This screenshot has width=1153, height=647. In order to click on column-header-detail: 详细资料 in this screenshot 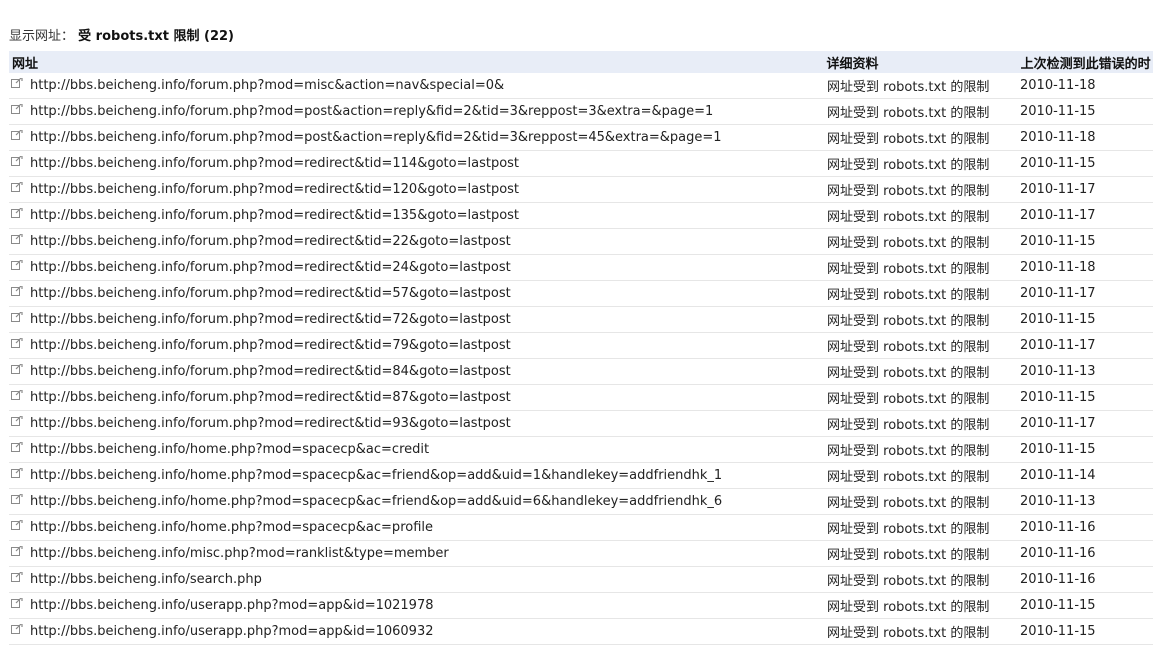, I will do `click(922, 62)`.